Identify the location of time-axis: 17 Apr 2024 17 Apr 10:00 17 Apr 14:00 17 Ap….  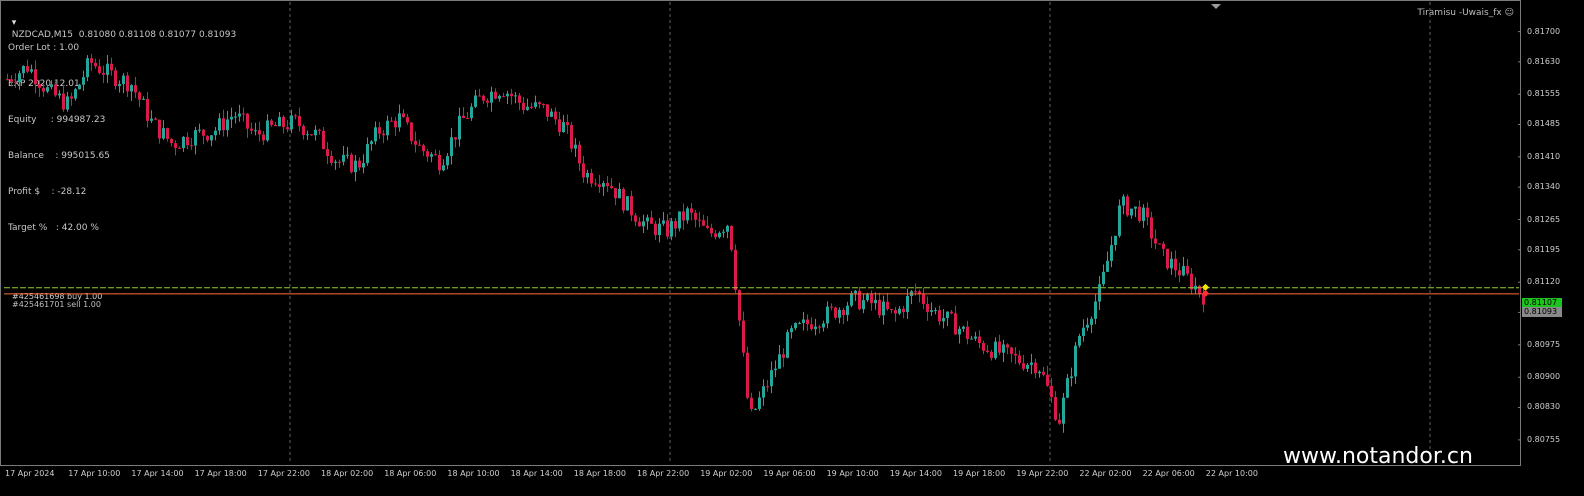
(760, 481).